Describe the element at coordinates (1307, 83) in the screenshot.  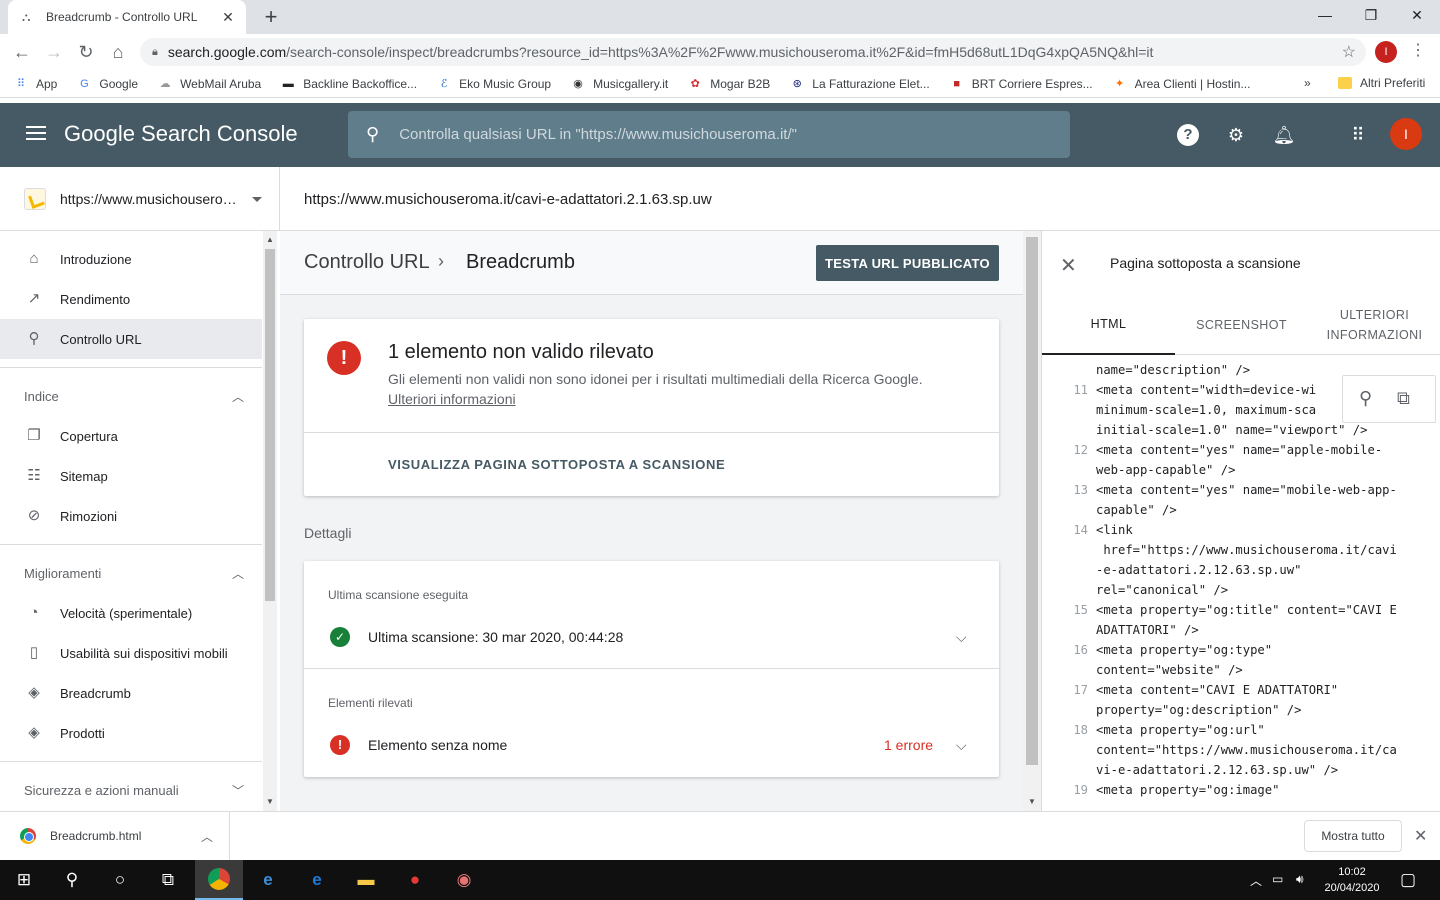
I see `bookmarks-overflow-button: »` at that location.